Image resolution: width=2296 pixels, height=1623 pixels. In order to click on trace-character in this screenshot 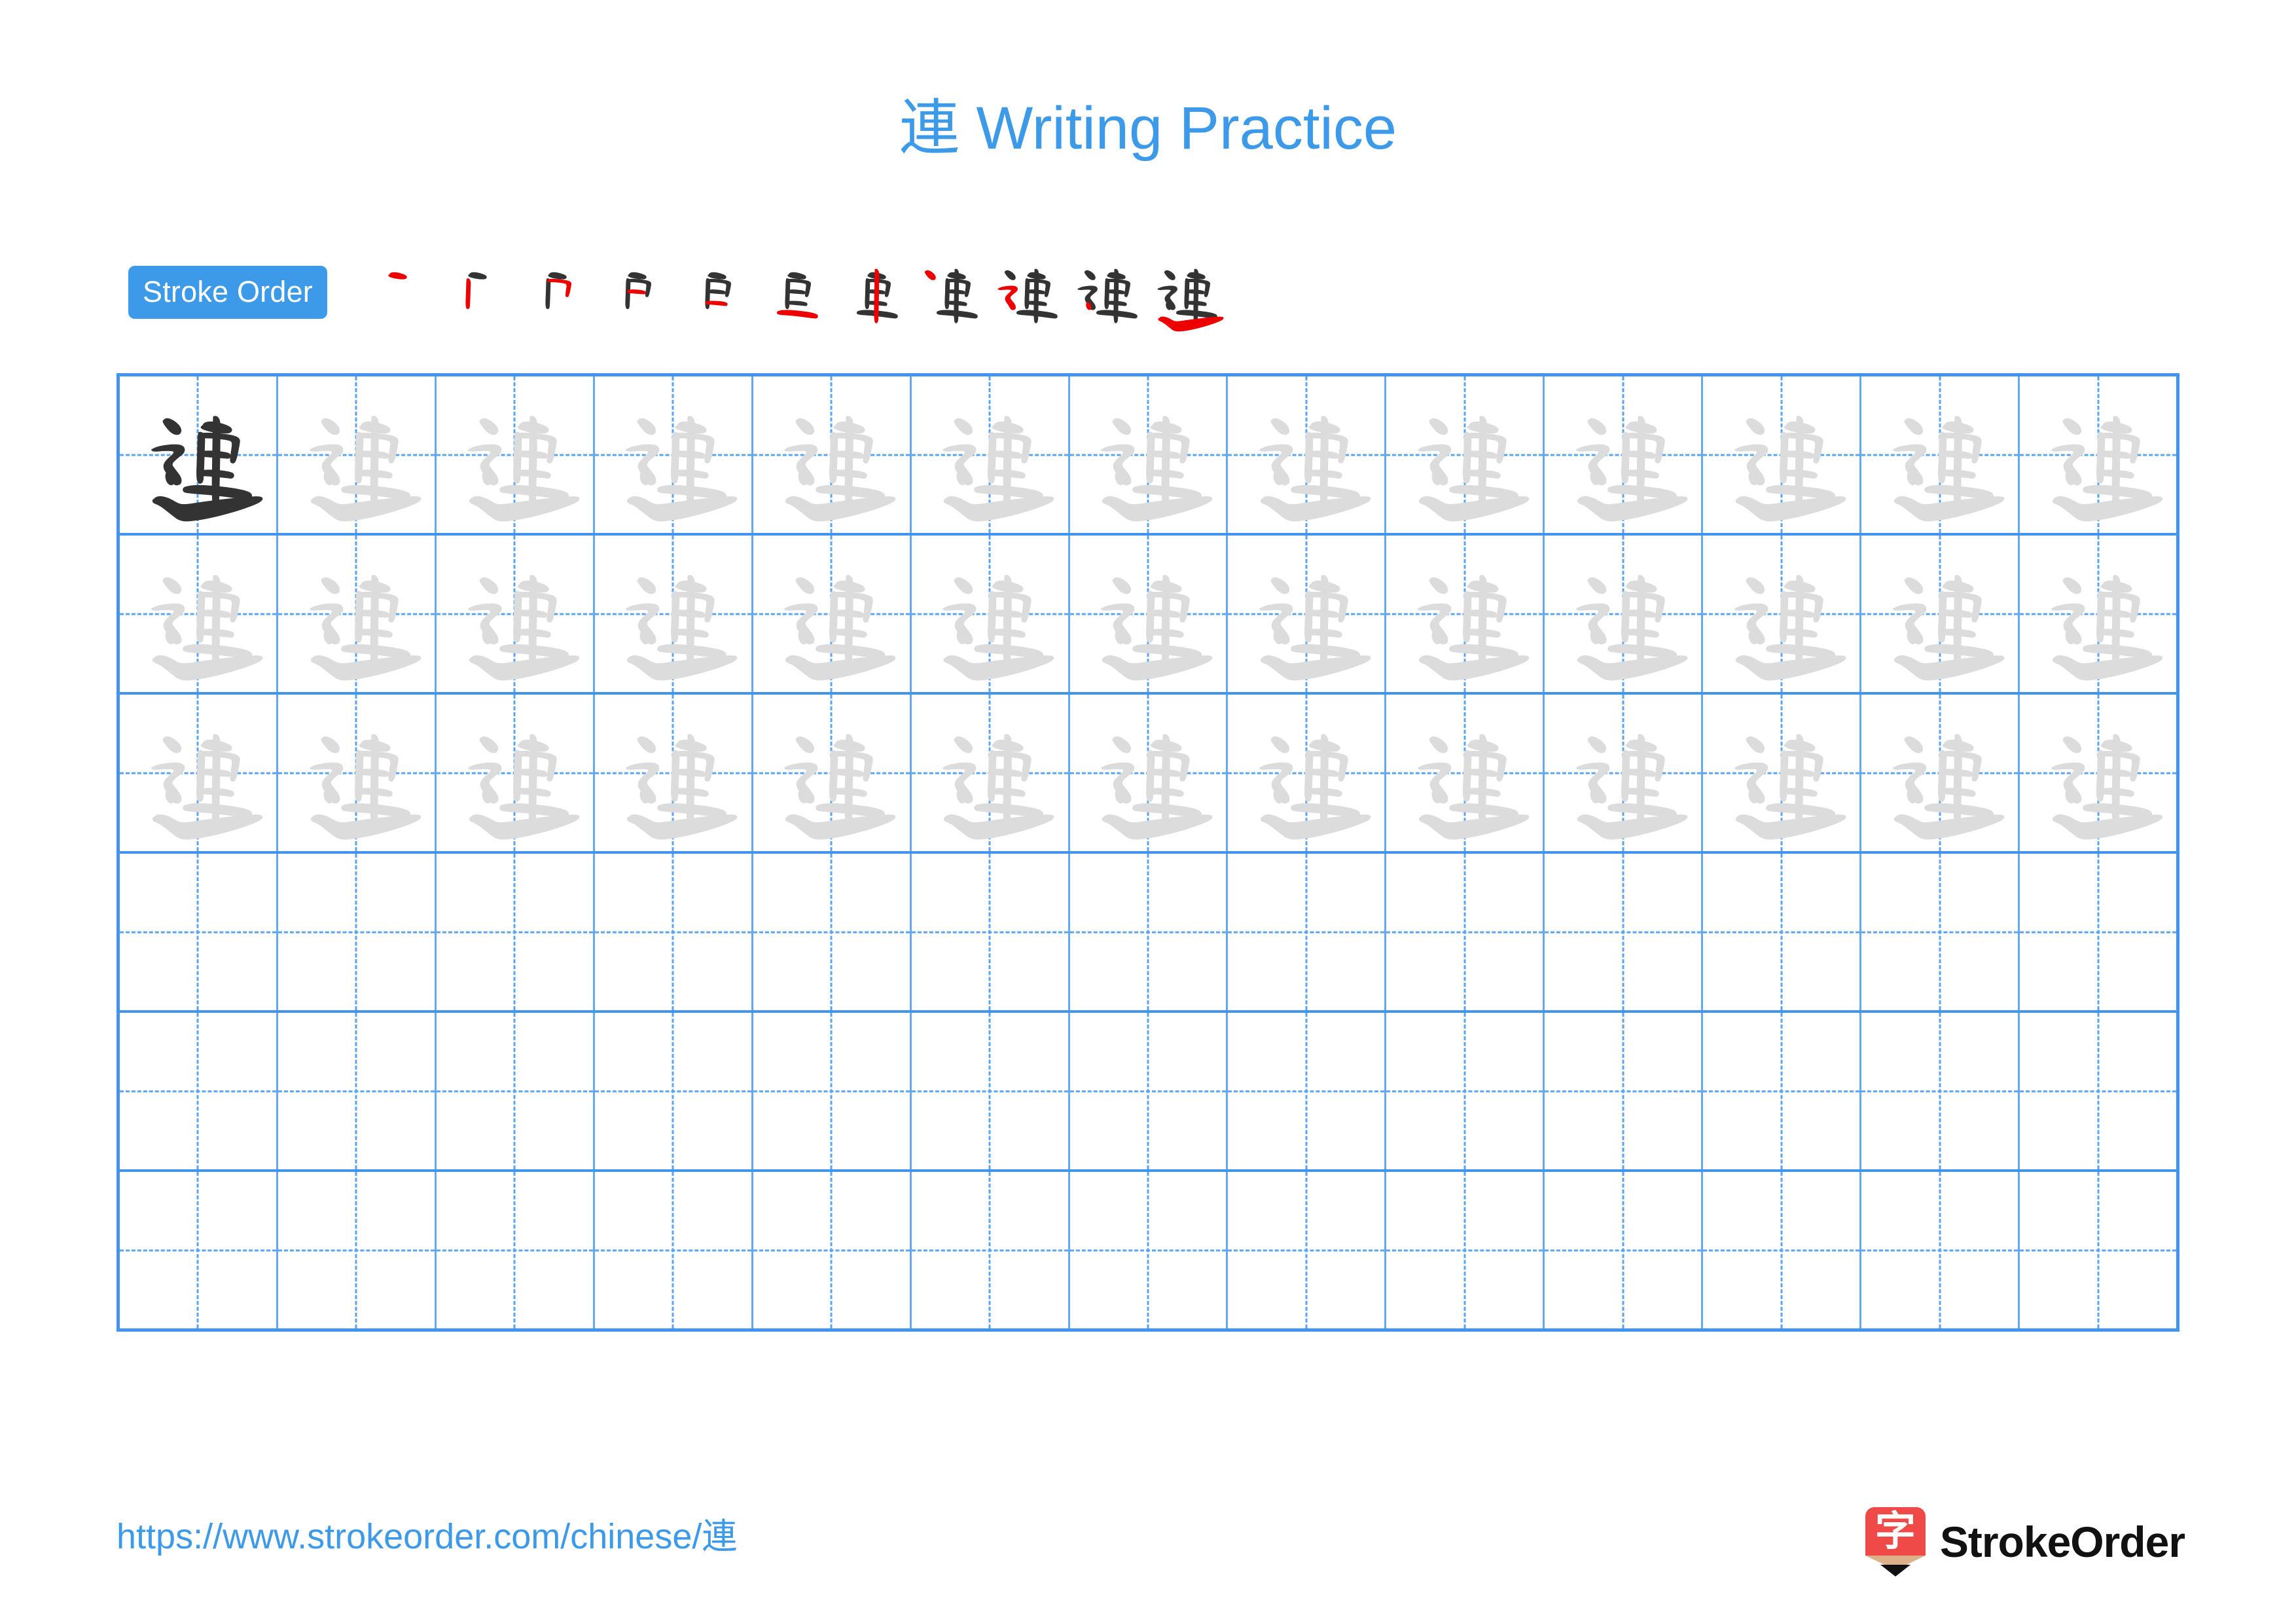, I will do `click(2098, 454)`.